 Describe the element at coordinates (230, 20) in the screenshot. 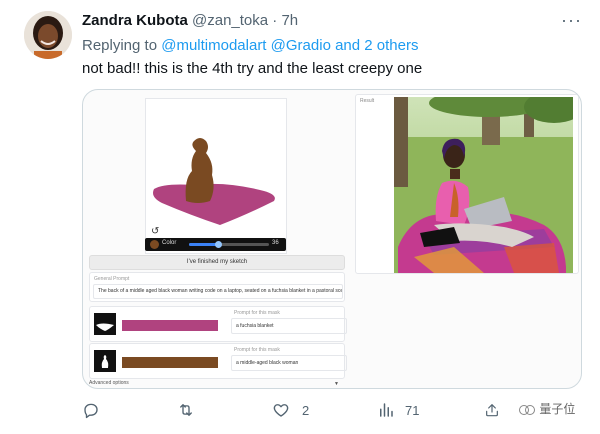

I see `author-handle: @zan_toka` at that location.